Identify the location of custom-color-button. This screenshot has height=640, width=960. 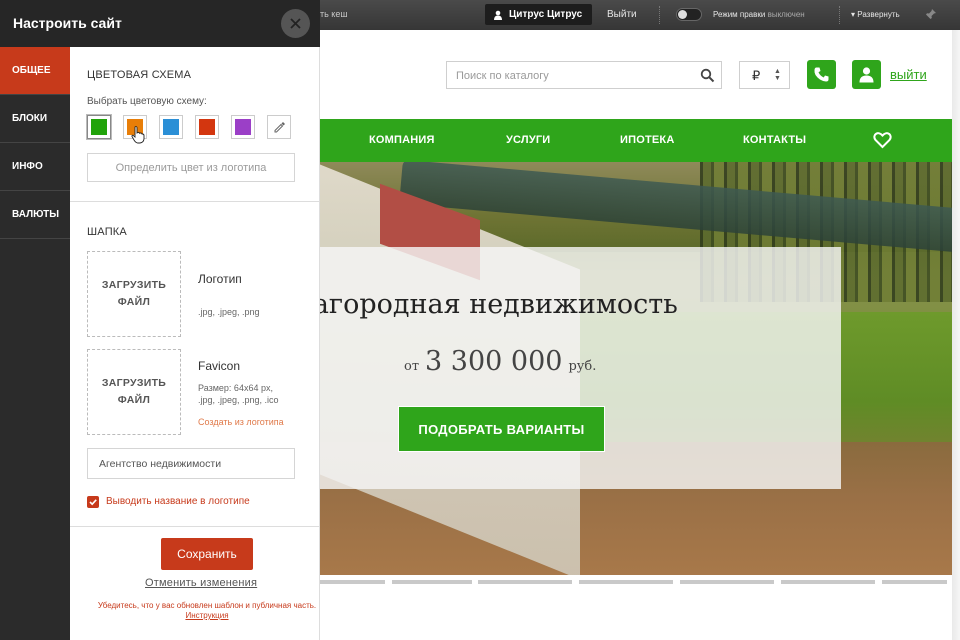
(279, 127).